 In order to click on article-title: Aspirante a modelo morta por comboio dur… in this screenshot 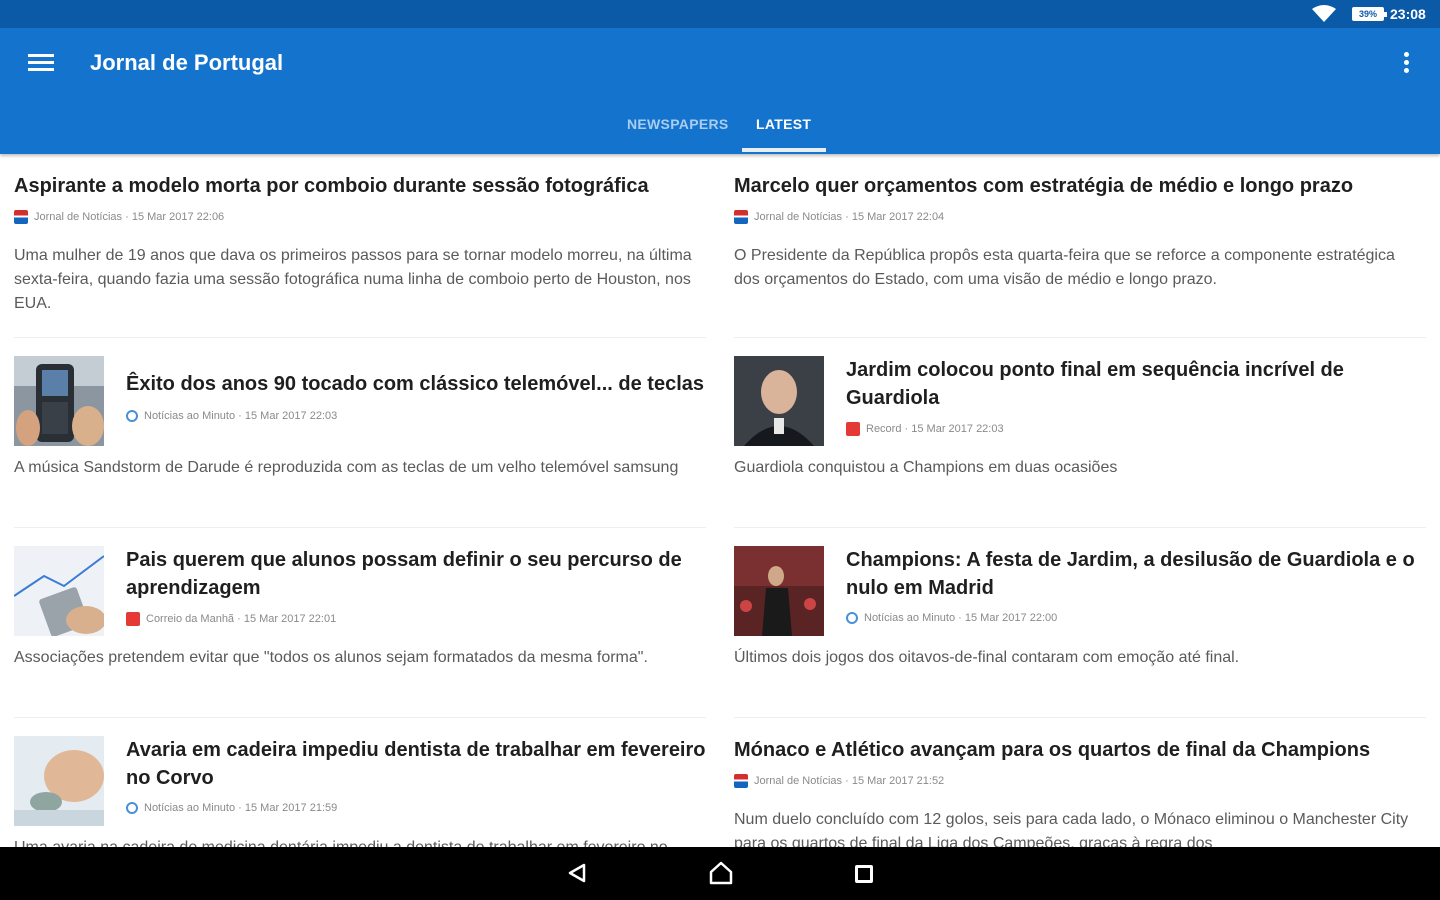, I will do `click(331, 186)`.